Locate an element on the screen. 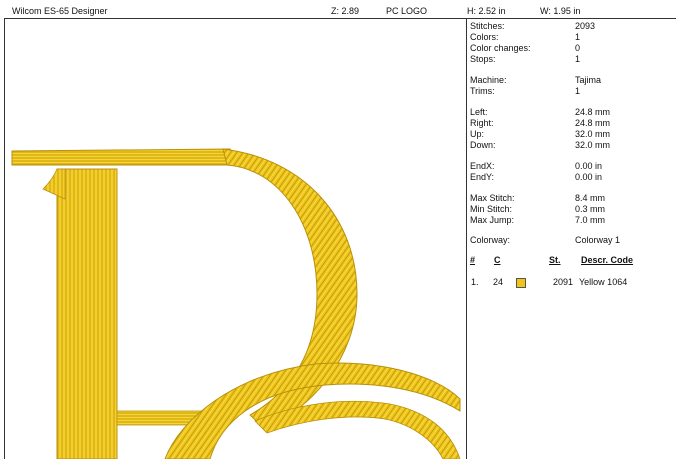 The image size is (680, 459). info-min-stitch: Min Stitch: 0.3 mm is located at coordinates (538, 209).